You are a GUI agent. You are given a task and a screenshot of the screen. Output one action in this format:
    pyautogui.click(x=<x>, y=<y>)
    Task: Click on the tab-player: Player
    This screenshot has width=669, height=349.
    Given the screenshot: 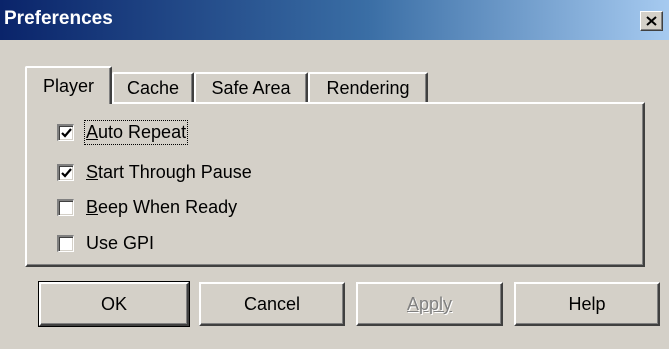 What is the action you would take?
    pyautogui.click(x=68, y=85)
    